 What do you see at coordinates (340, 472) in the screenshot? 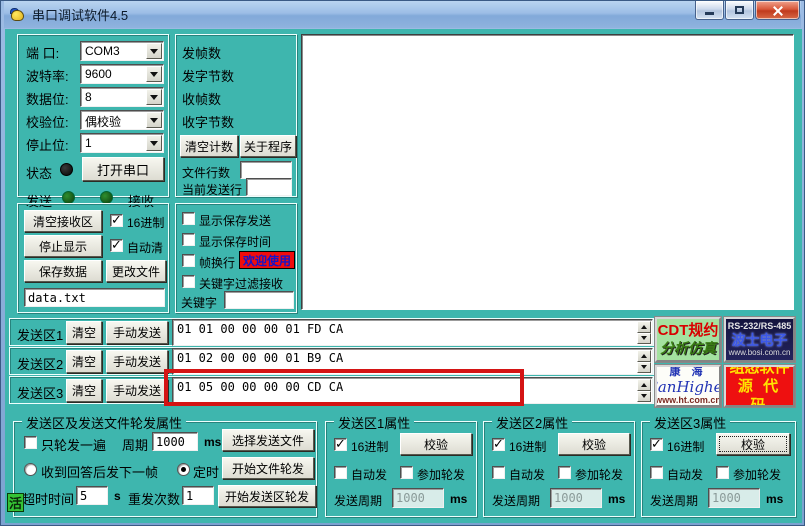
I see `zone1-auto-checkbox` at bounding box center [340, 472].